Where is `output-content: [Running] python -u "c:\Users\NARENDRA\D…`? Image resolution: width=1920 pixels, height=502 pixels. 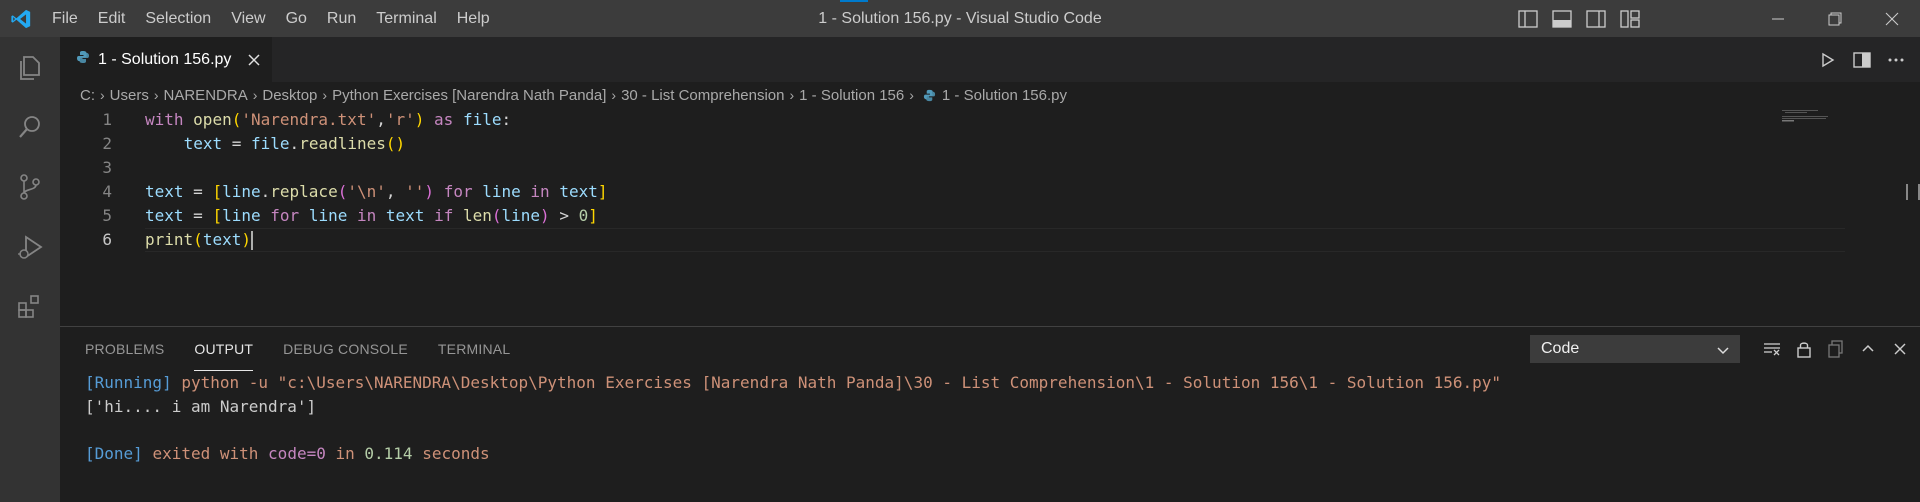
output-content: [Running] python -u "c:\Users\NARENDRA\D… is located at coordinates (793, 418).